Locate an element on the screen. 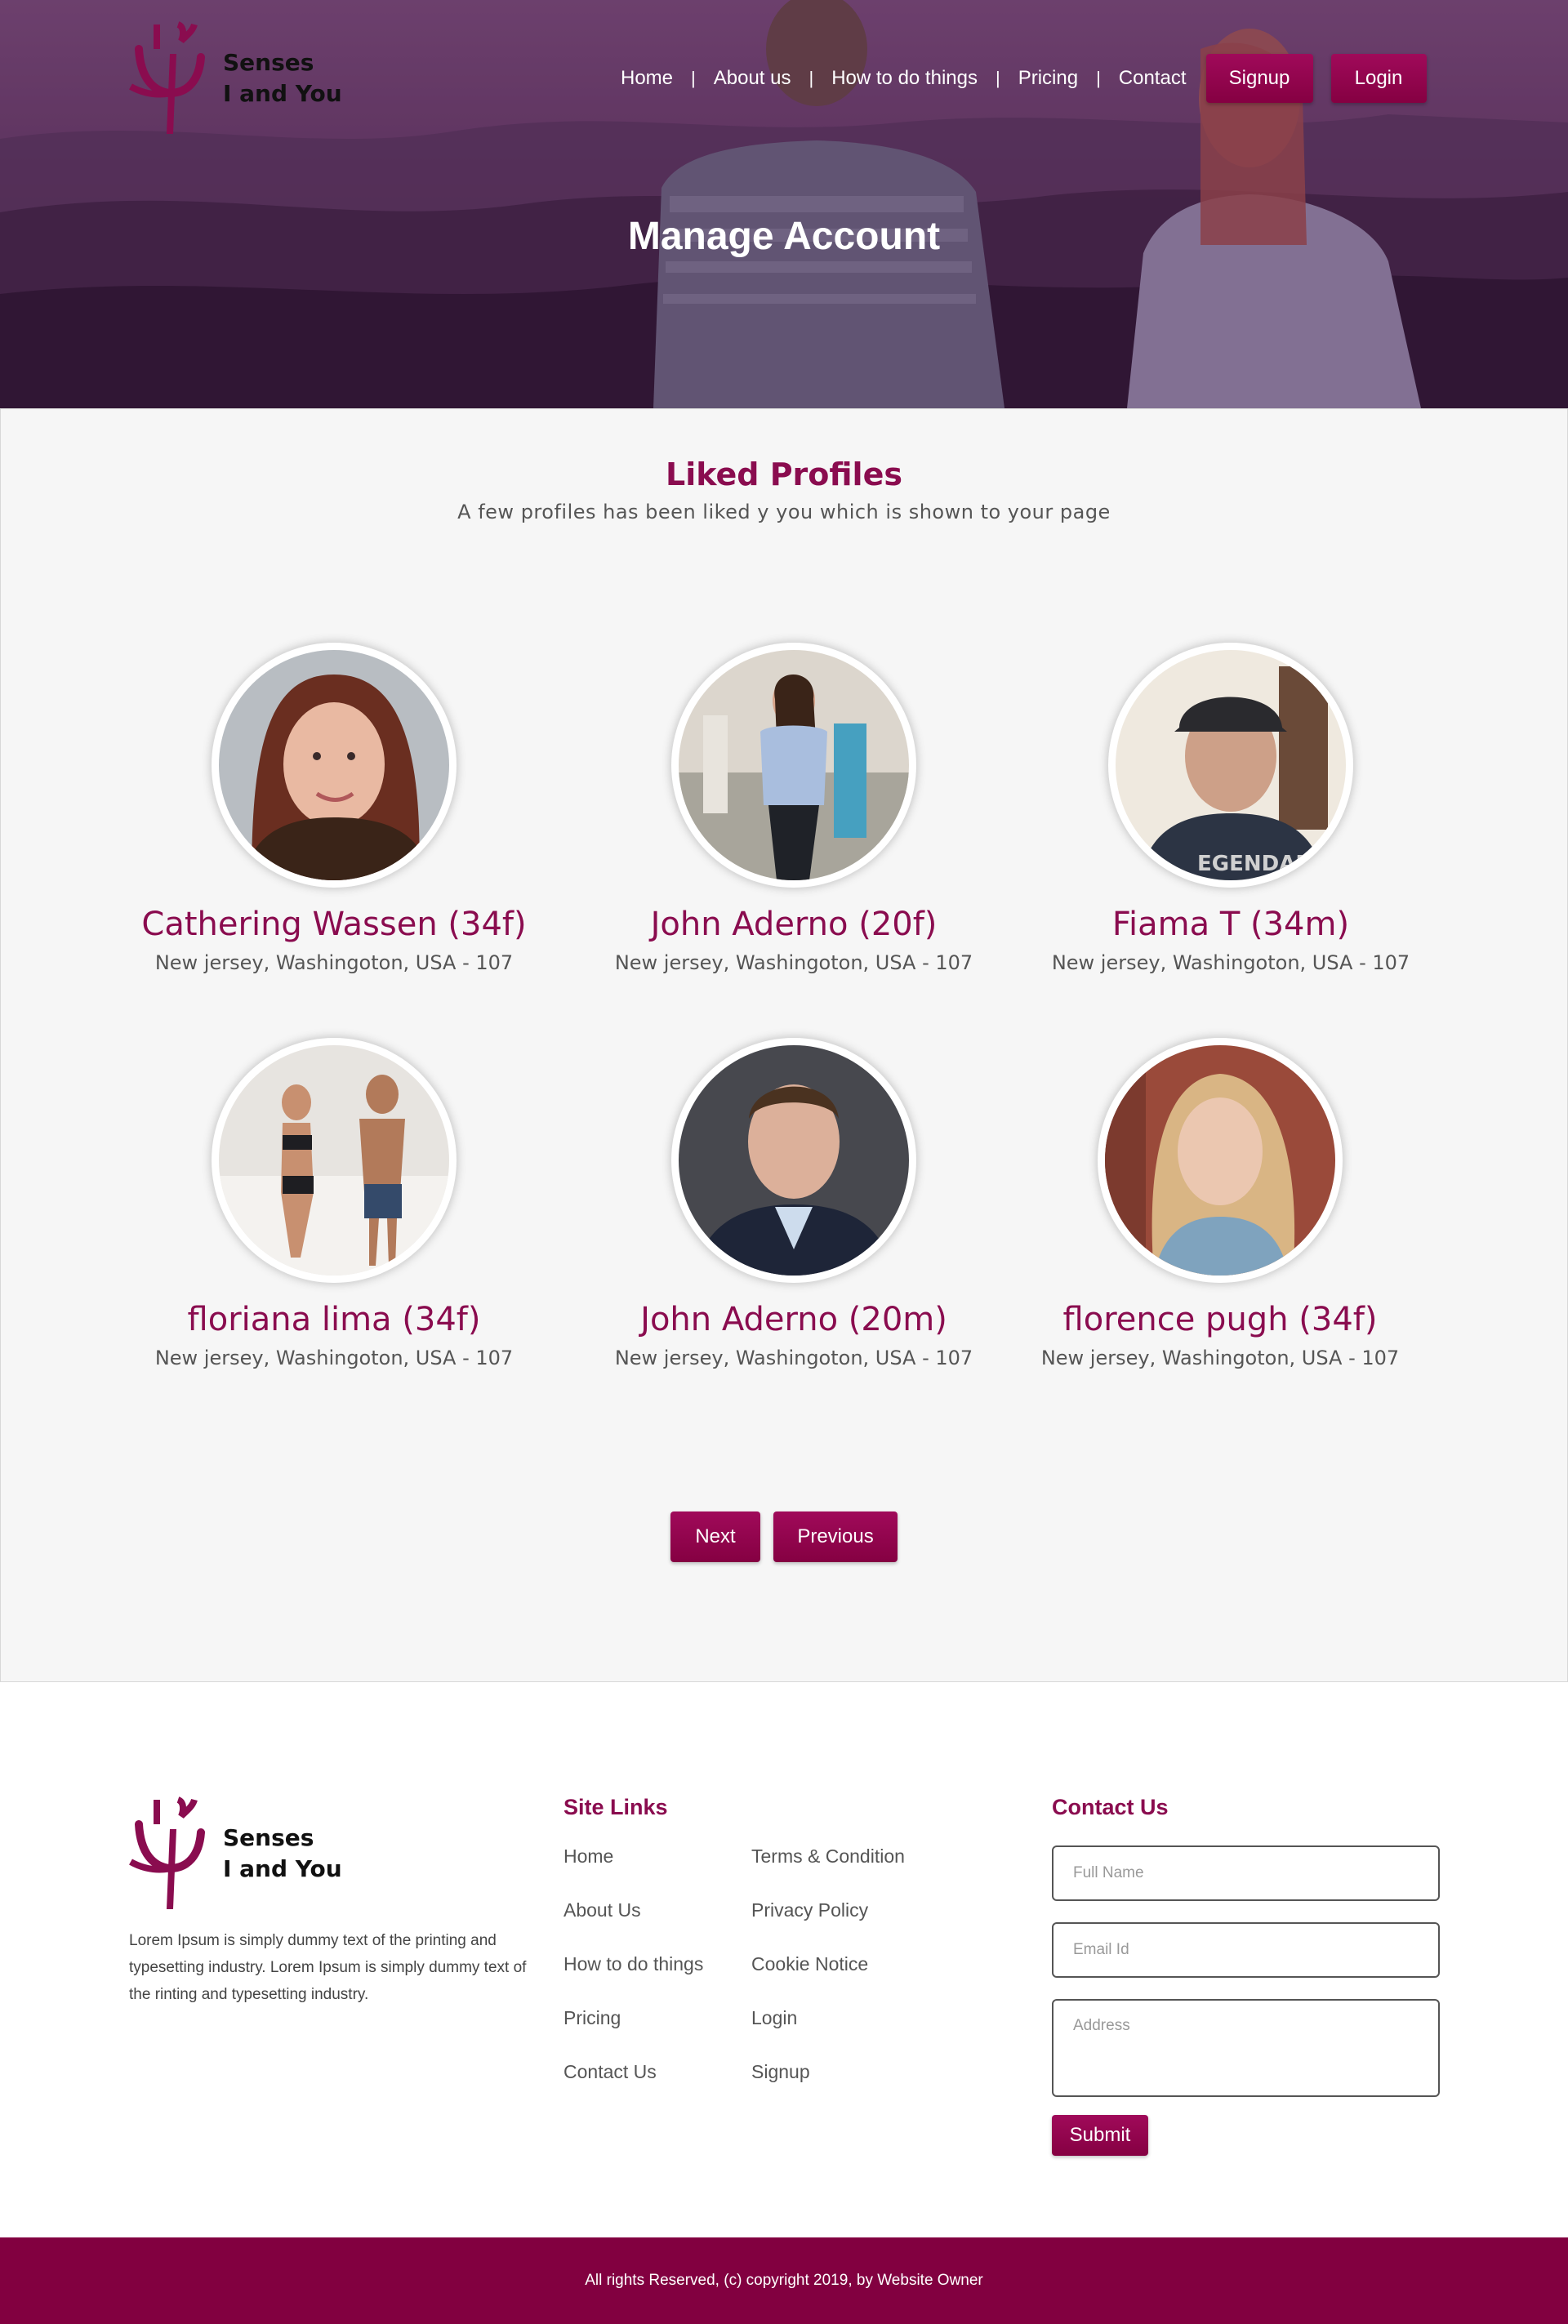 The height and width of the screenshot is (2324, 1568). header-logo: Senses I and You is located at coordinates (236, 78).